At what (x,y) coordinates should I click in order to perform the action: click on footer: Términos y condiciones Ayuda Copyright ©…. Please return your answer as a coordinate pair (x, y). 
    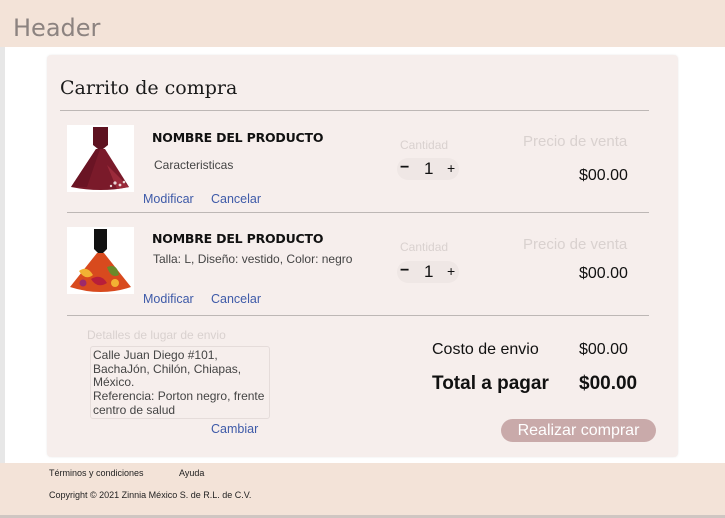
    Looking at the image, I should click on (362, 490).